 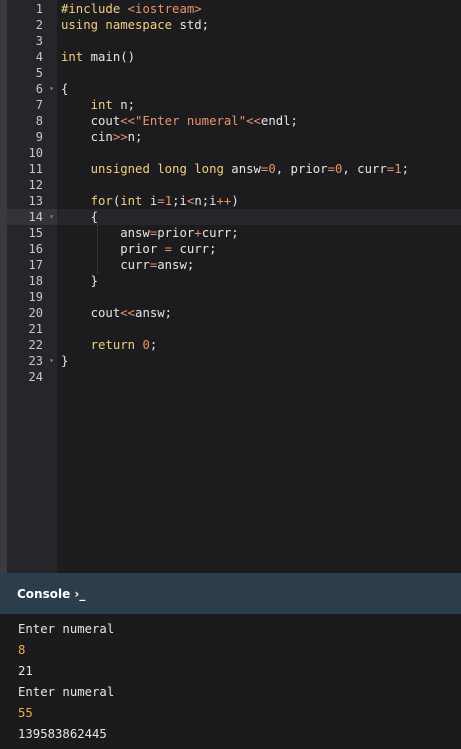 I want to click on line-number: 1, so click(x=39, y=9).